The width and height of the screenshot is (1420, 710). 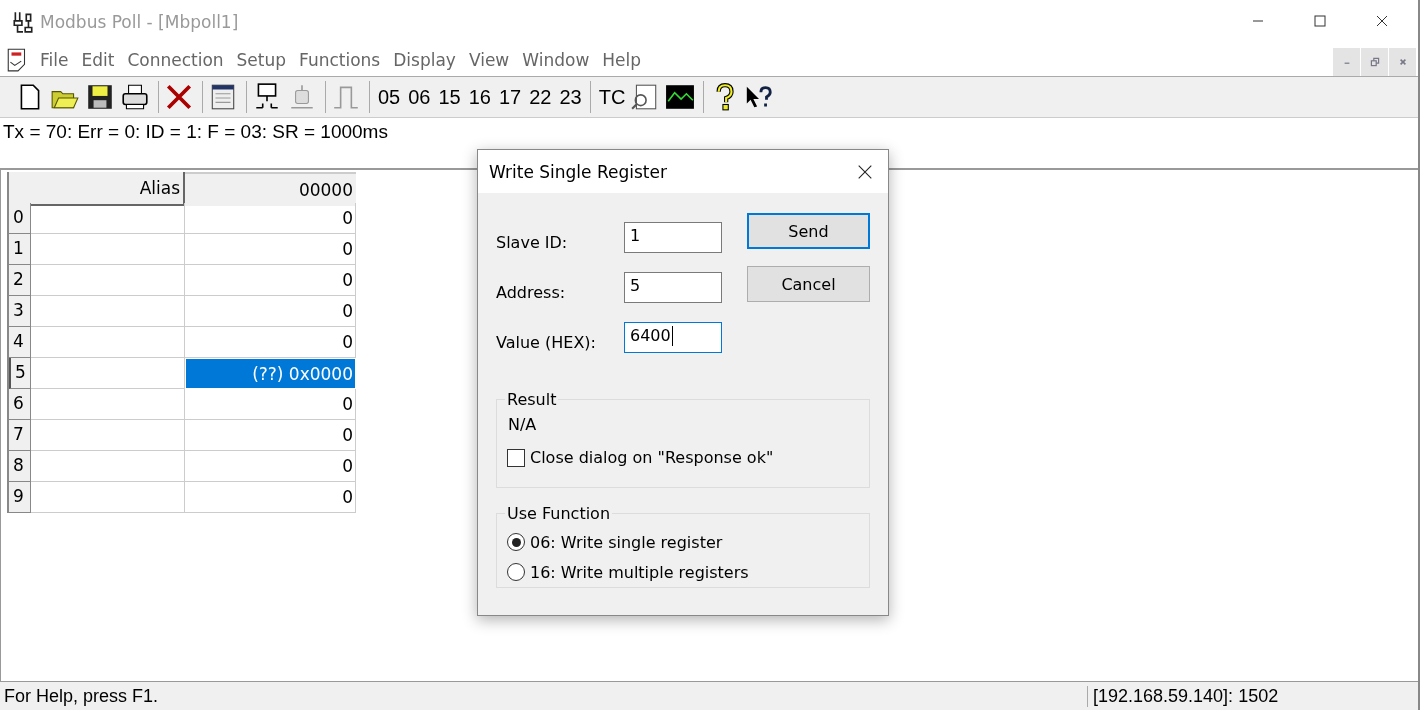 What do you see at coordinates (626, 542) in the screenshot?
I see `radio-label: 06: Write single register` at bounding box center [626, 542].